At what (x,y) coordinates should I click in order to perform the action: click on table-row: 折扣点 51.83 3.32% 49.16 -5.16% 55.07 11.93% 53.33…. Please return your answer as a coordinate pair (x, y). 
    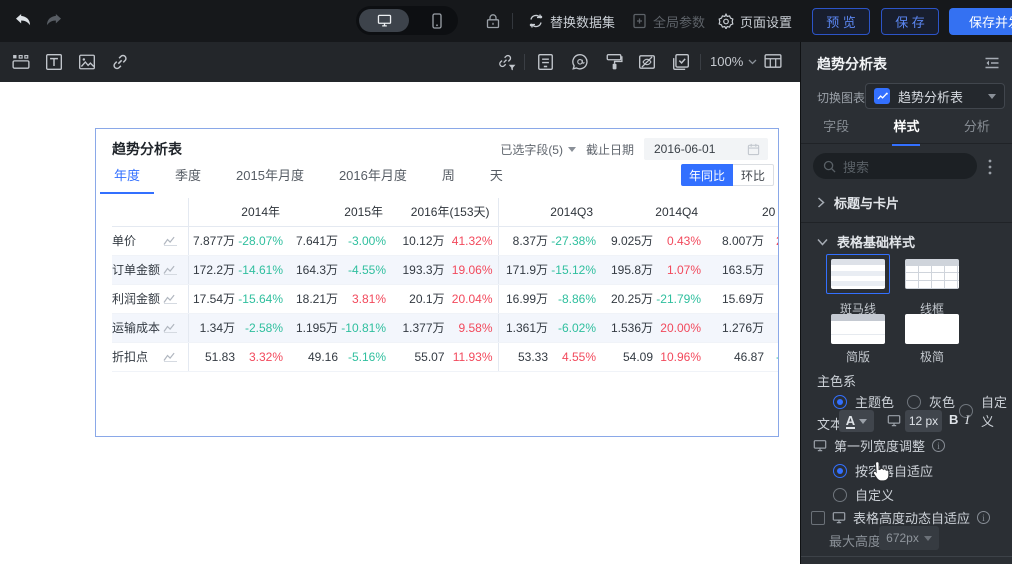
    Looking at the image, I should click on (445, 357).